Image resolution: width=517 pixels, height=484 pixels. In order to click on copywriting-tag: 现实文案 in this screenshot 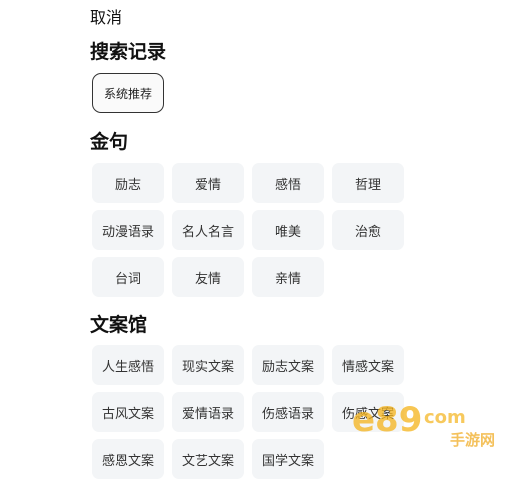, I will do `click(208, 365)`.